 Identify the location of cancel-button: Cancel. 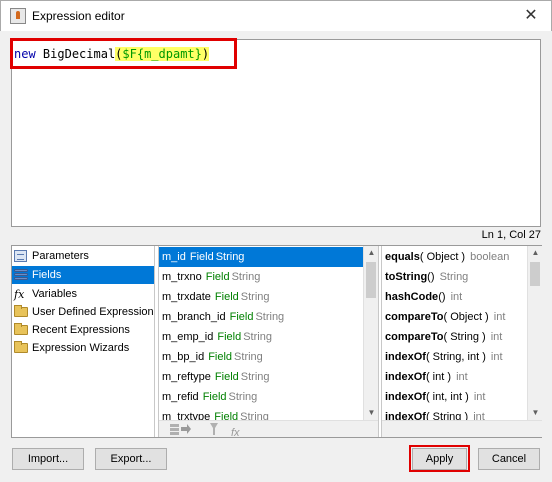
(509, 459).